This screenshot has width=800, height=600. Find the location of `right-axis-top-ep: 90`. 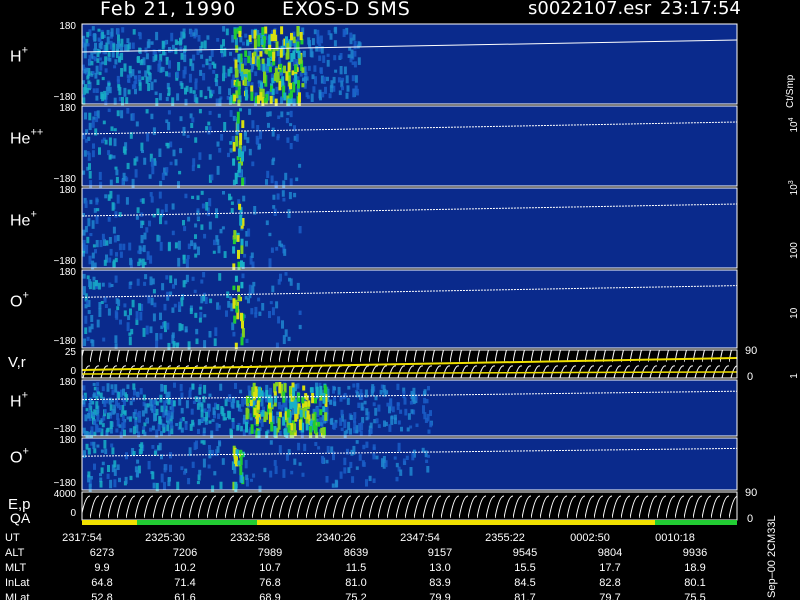

right-axis-top-ep: 90 is located at coordinates (751, 493).